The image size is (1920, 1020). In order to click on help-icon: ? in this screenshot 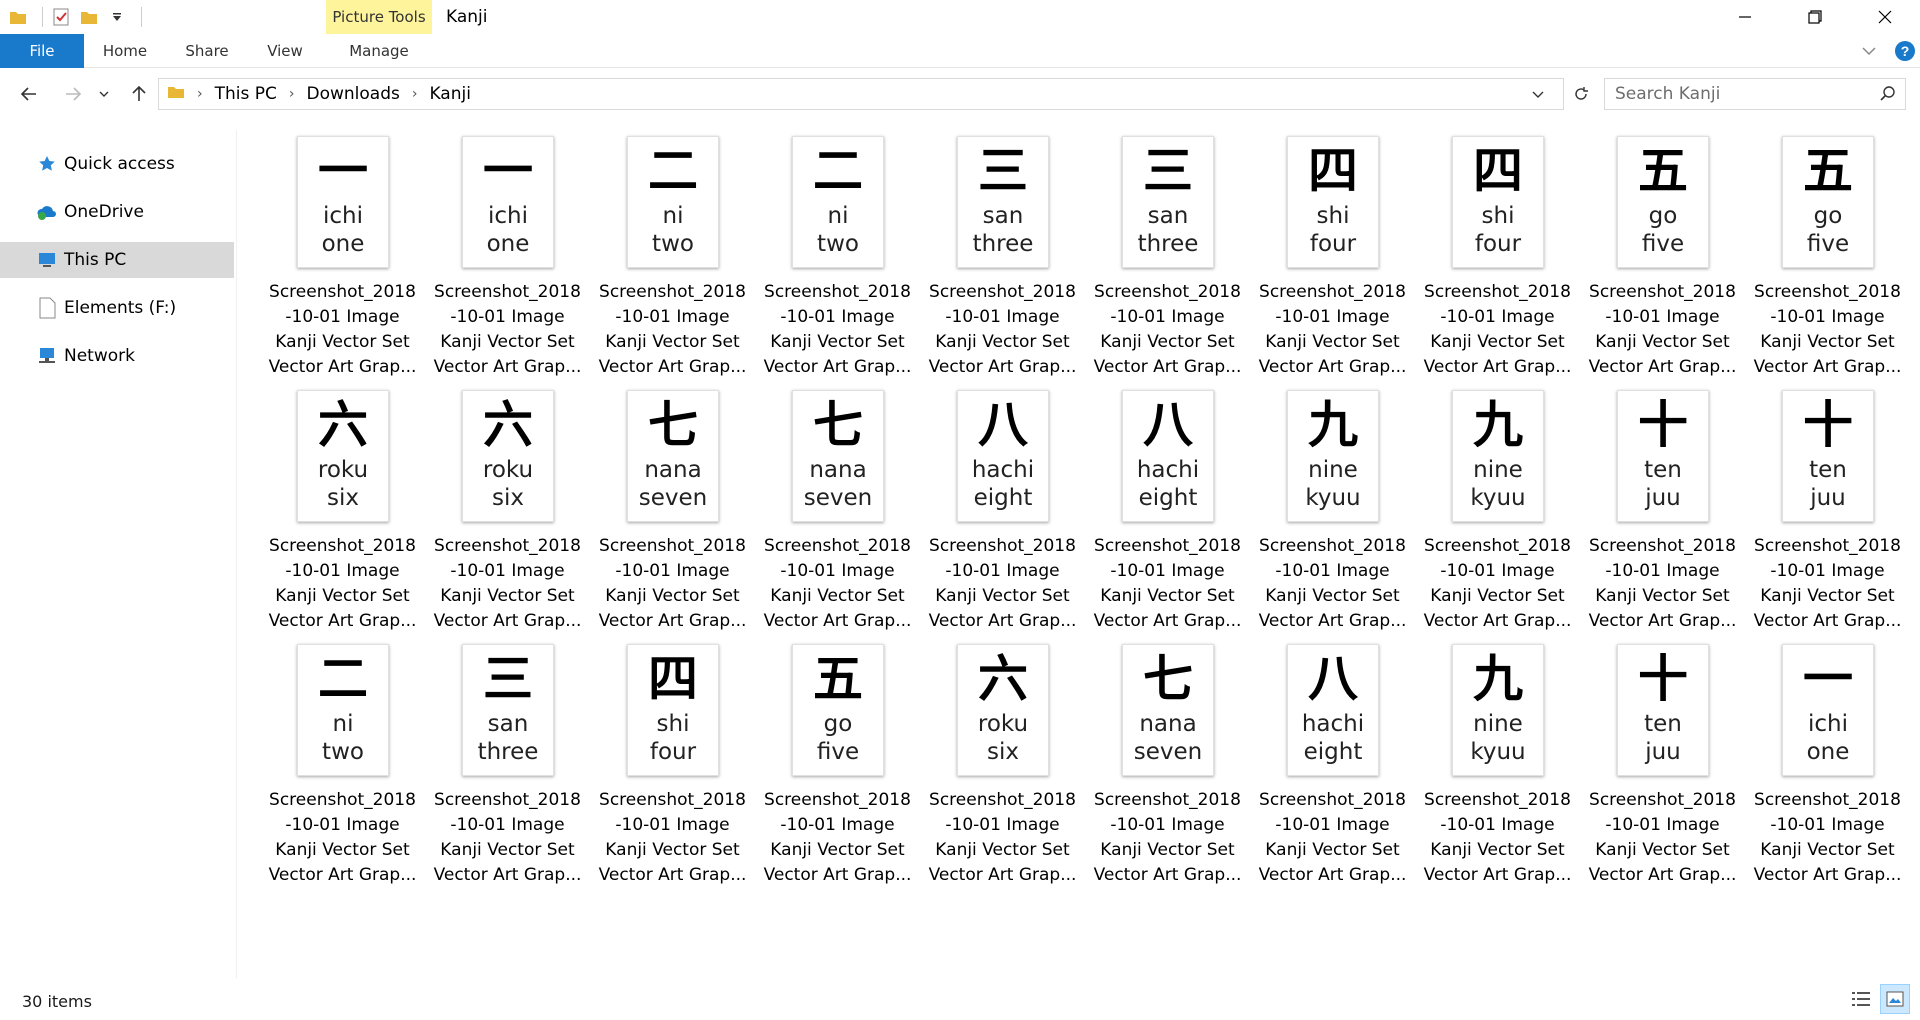, I will do `click(1905, 53)`.